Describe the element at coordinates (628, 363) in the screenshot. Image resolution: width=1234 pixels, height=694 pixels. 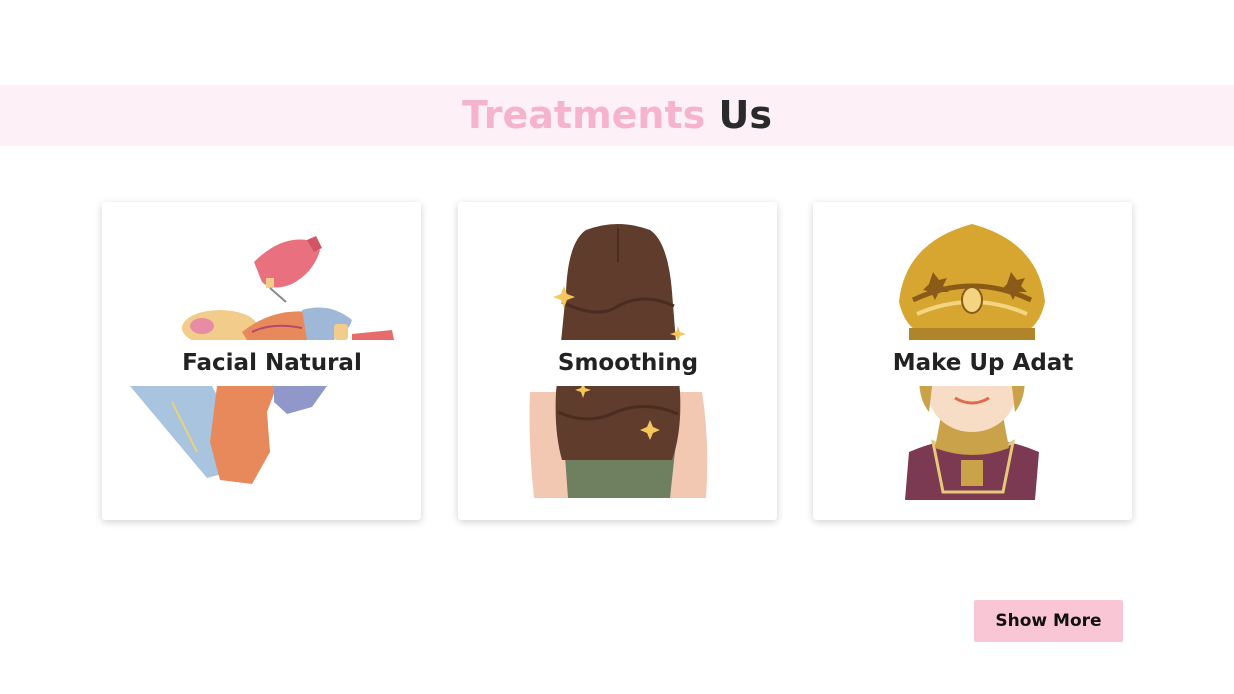
I see `treatment-label: Smoothing` at that location.